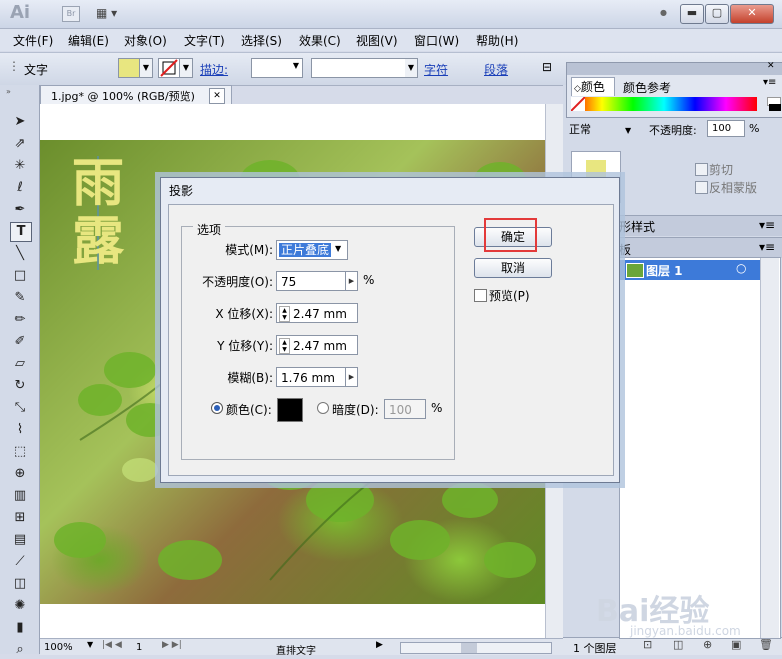 The image size is (782, 659). What do you see at coordinates (497, 40) in the screenshot?
I see `menu-help: 帮助(H)` at bounding box center [497, 40].